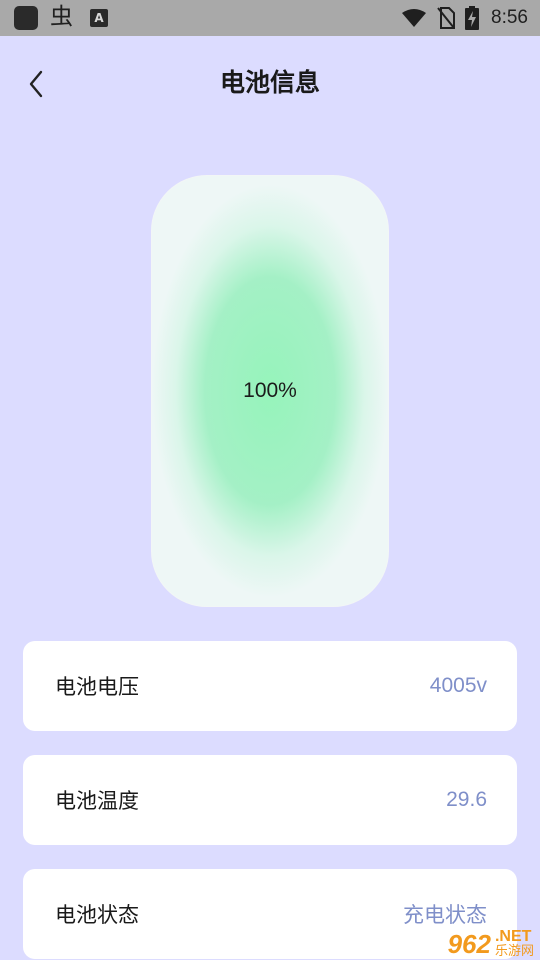 Image resolution: width=540 pixels, height=960 pixels. What do you see at coordinates (270, 800) in the screenshot?
I see `temperature-card: 电池温度 29.6` at bounding box center [270, 800].